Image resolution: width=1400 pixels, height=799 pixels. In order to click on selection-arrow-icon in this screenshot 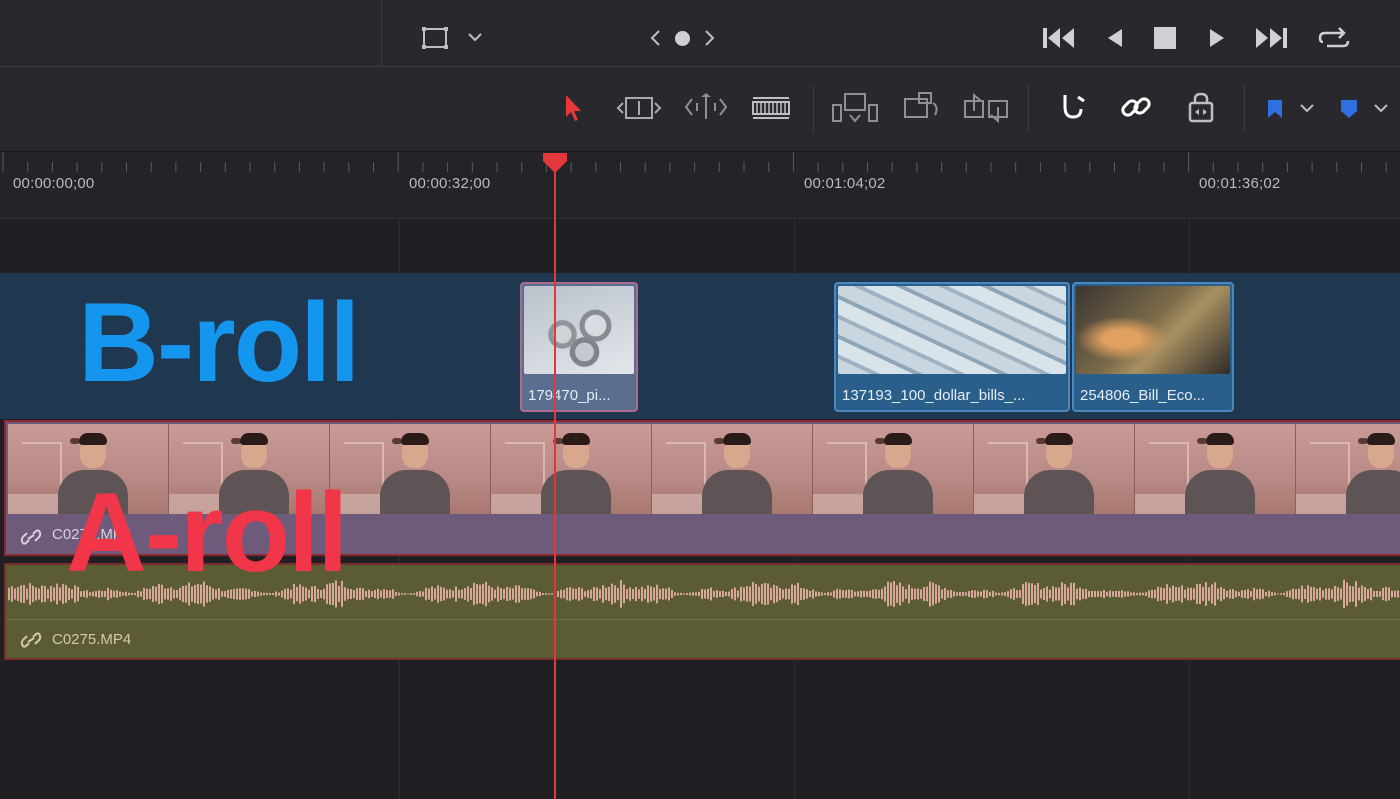, I will do `click(573, 108)`.